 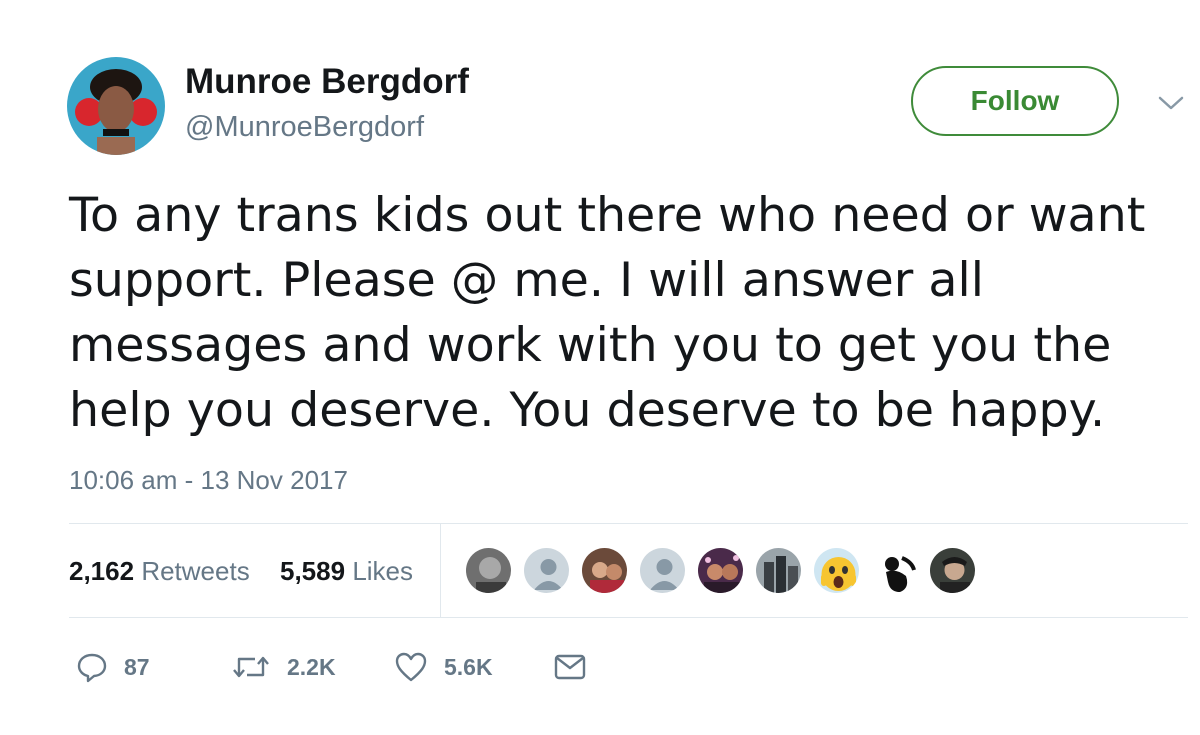 I want to click on display-name: Munroe Bergdorf, so click(x=327, y=82).